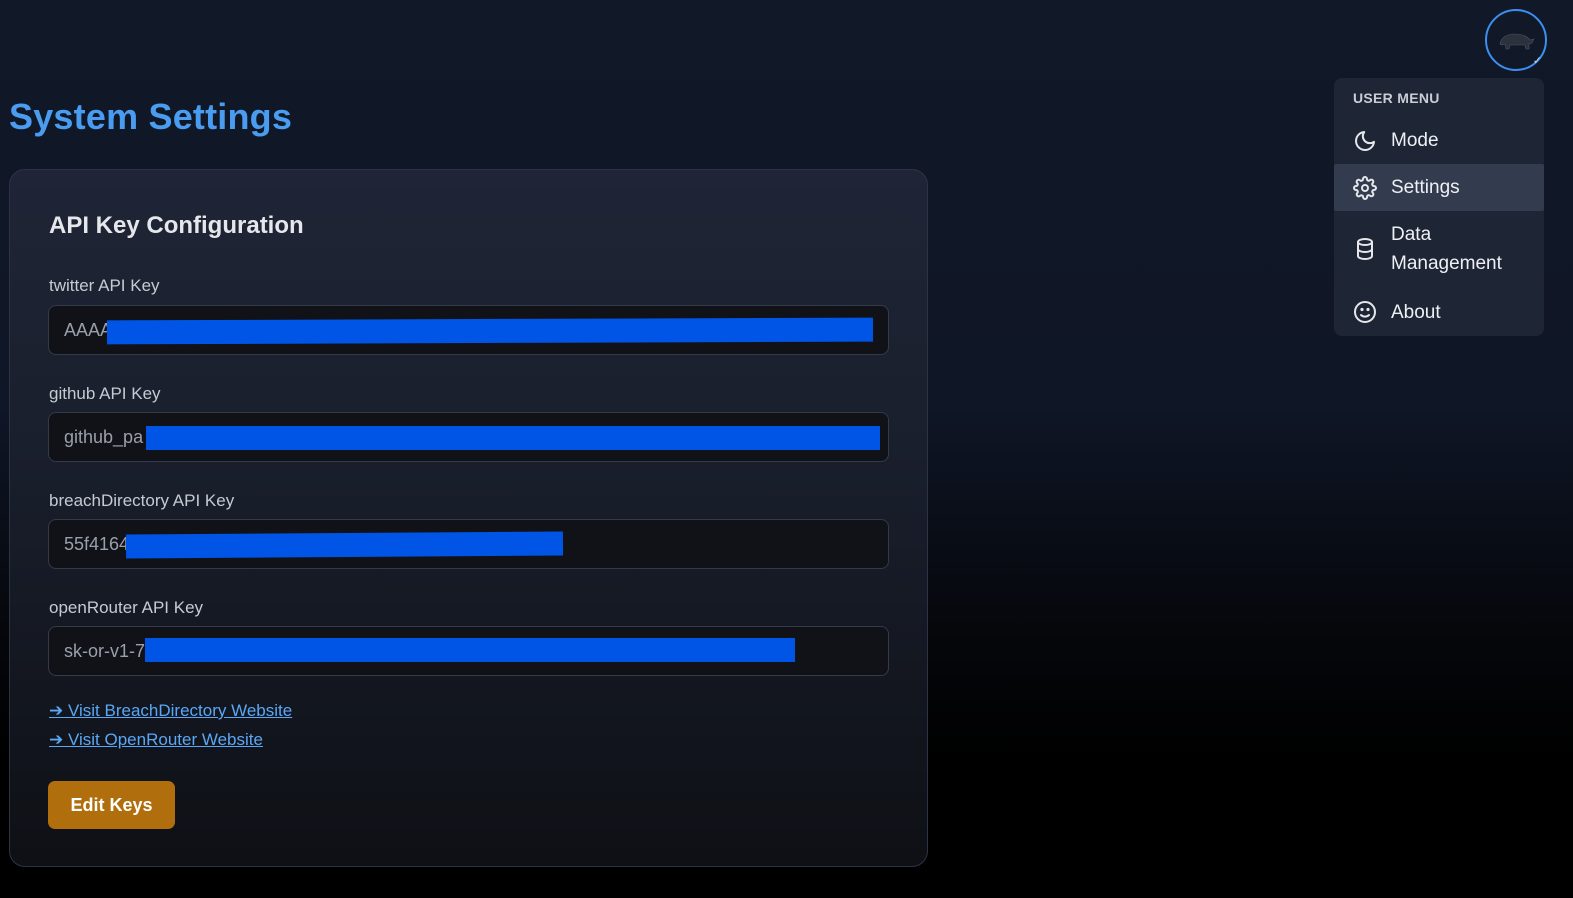 Image resolution: width=1573 pixels, height=898 pixels. What do you see at coordinates (1396, 98) in the screenshot?
I see `user-menu-header: USER MENU` at bounding box center [1396, 98].